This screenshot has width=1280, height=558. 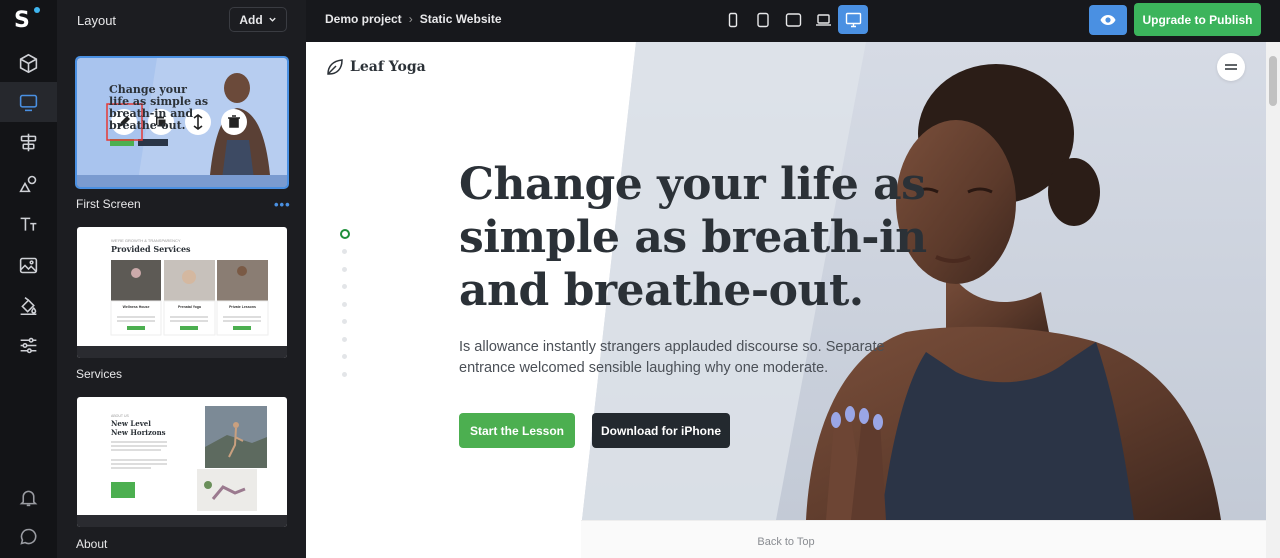 I want to click on device-phone-landscape-button, so click(x=763, y=19).